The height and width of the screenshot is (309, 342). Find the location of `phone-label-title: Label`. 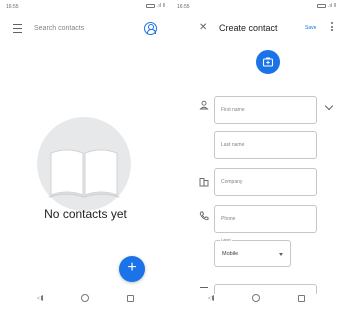

phone-label-title: Label is located at coordinates (226, 239).